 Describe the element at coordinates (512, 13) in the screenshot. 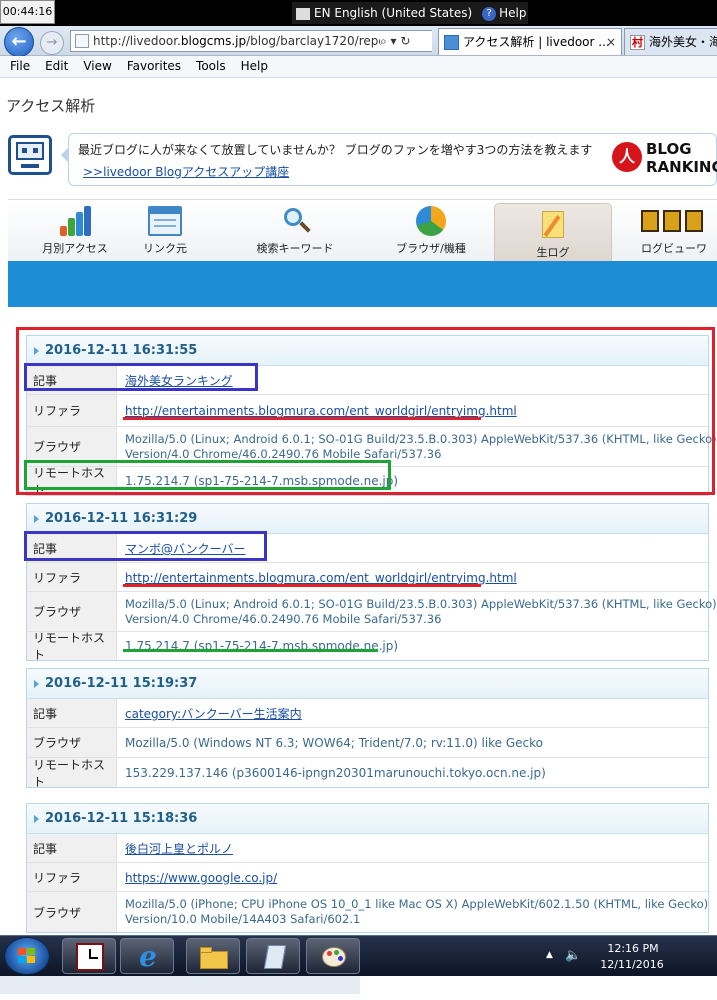

I see `help-label: Help` at that location.